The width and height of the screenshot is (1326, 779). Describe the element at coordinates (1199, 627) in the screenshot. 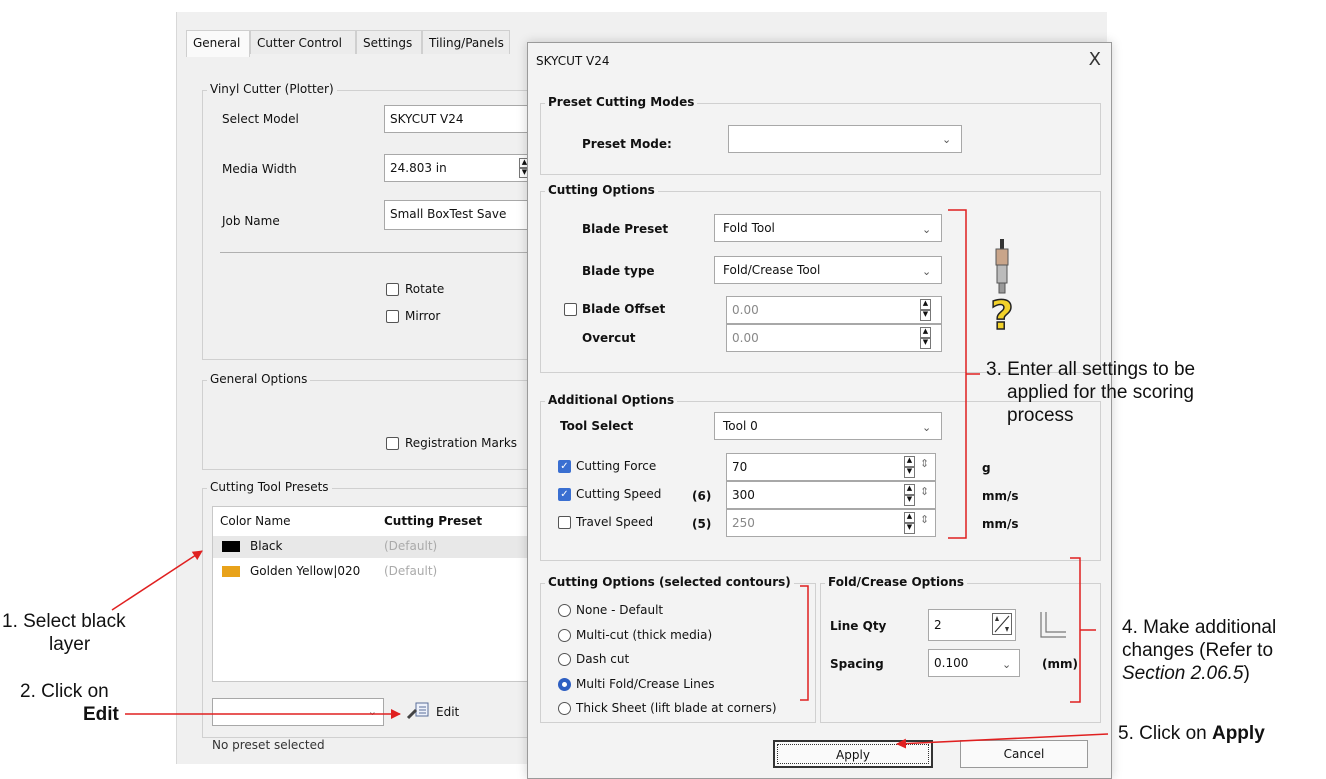

I see `annotation-4-line1: 4. Make additional` at that location.